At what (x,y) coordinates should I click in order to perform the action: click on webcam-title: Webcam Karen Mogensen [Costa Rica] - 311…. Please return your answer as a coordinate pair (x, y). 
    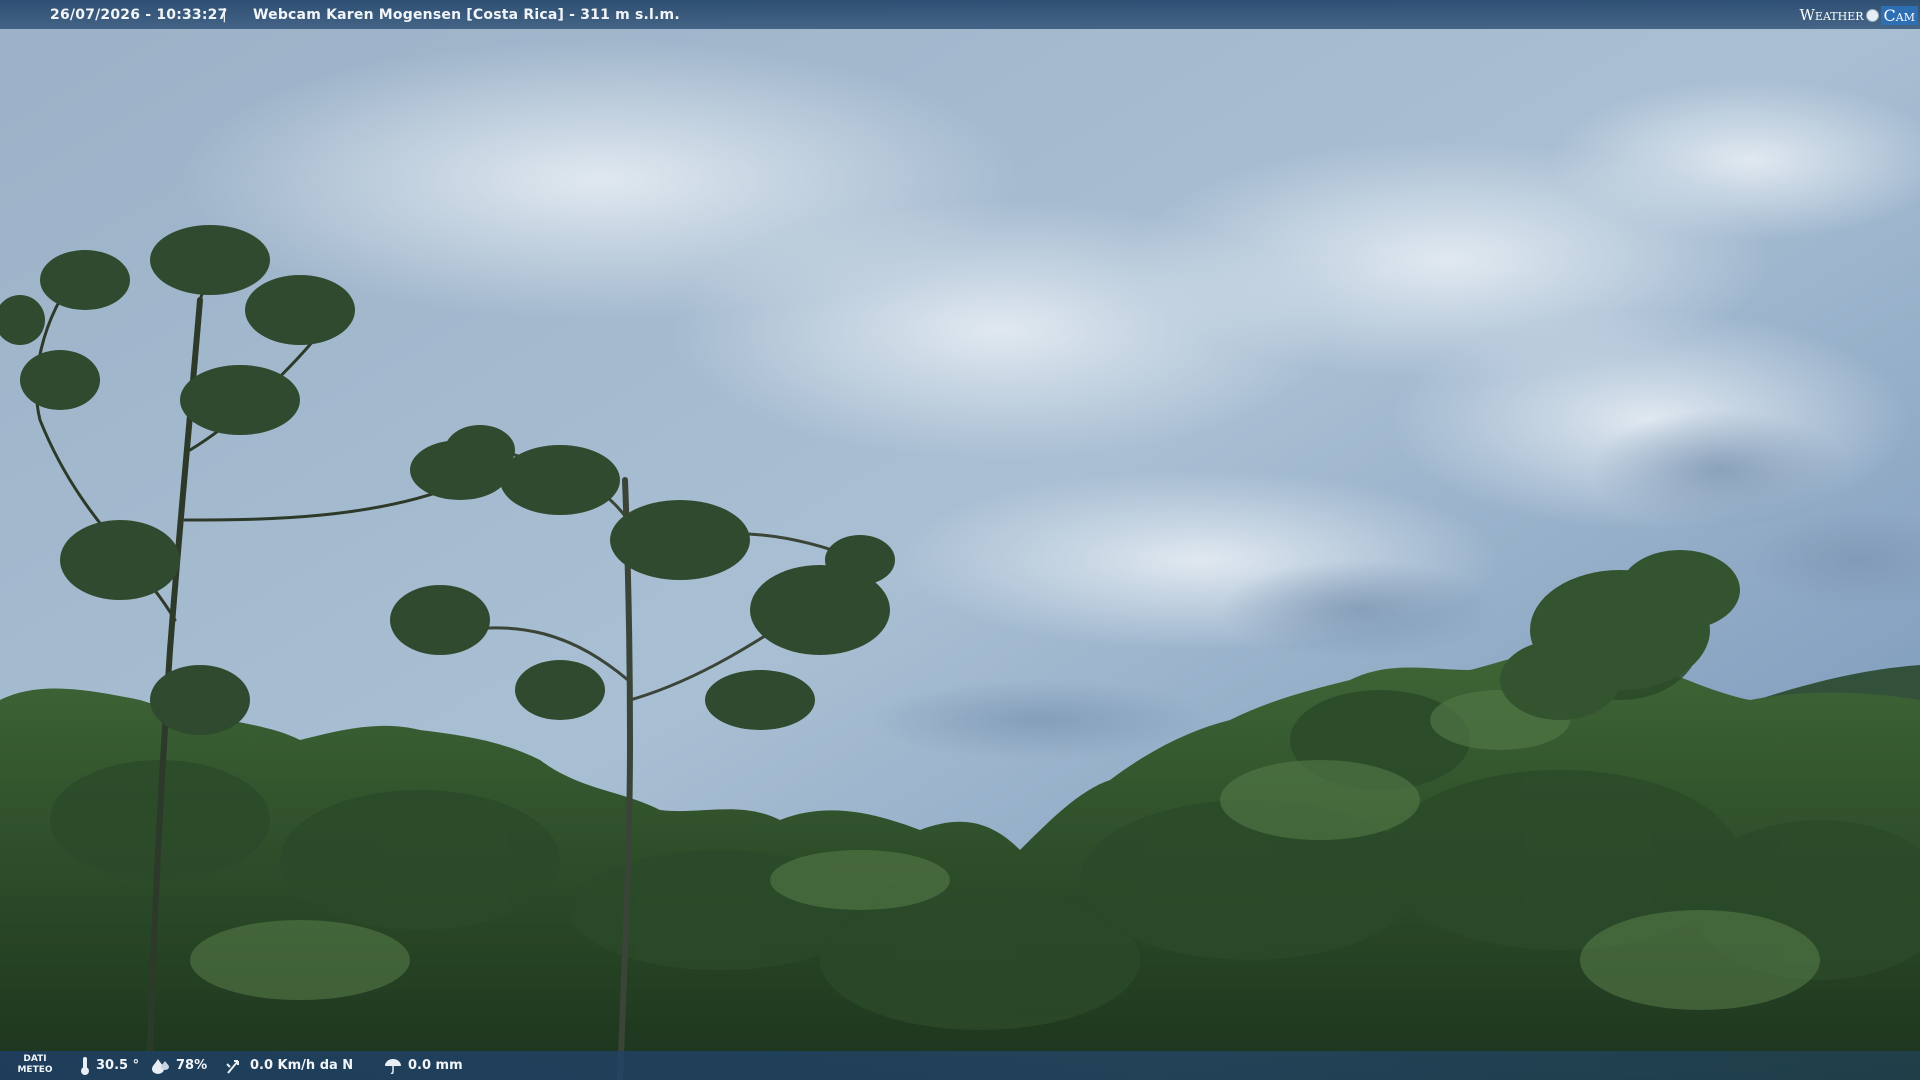
    Looking at the image, I should click on (466, 14).